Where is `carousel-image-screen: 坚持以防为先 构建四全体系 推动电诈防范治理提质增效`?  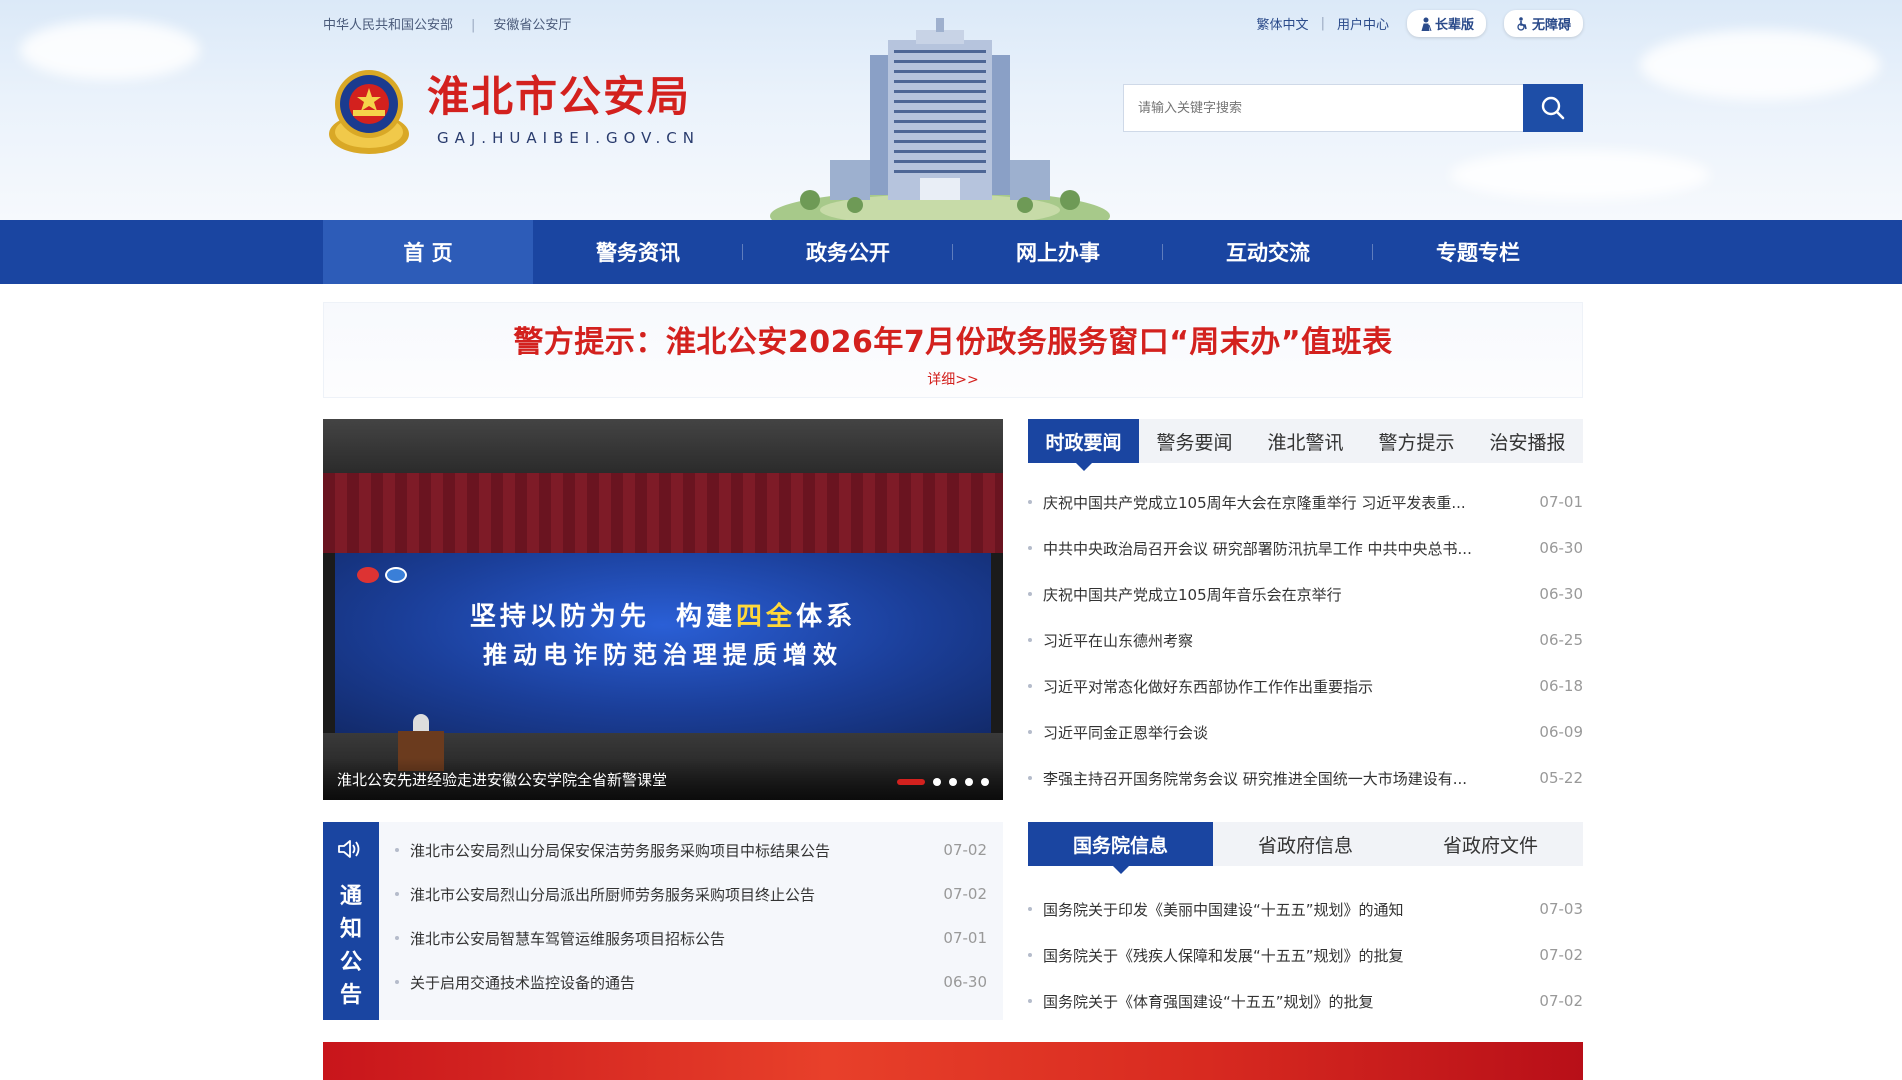
carousel-image-screen: 坚持以防为先 构建四全体系 推动电诈防范治理提质增效 is located at coordinates (663, 643).